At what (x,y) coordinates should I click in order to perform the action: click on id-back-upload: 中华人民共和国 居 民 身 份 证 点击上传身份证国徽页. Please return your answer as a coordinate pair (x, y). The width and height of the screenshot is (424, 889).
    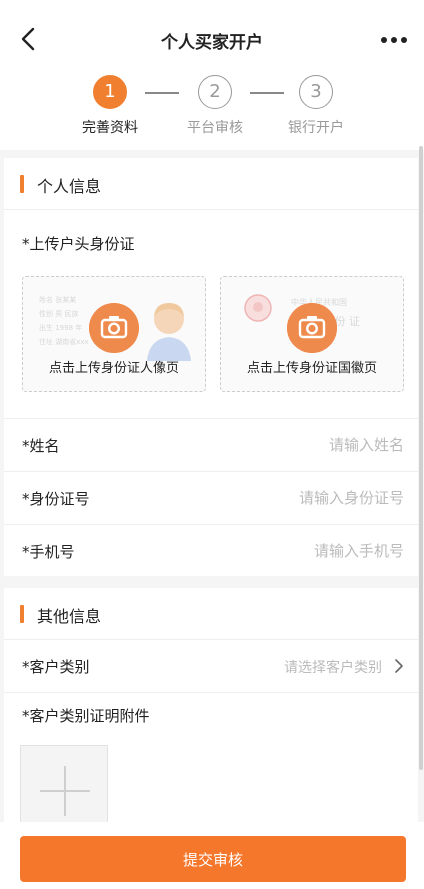
    Looking at the image, I should click on (312, 334).